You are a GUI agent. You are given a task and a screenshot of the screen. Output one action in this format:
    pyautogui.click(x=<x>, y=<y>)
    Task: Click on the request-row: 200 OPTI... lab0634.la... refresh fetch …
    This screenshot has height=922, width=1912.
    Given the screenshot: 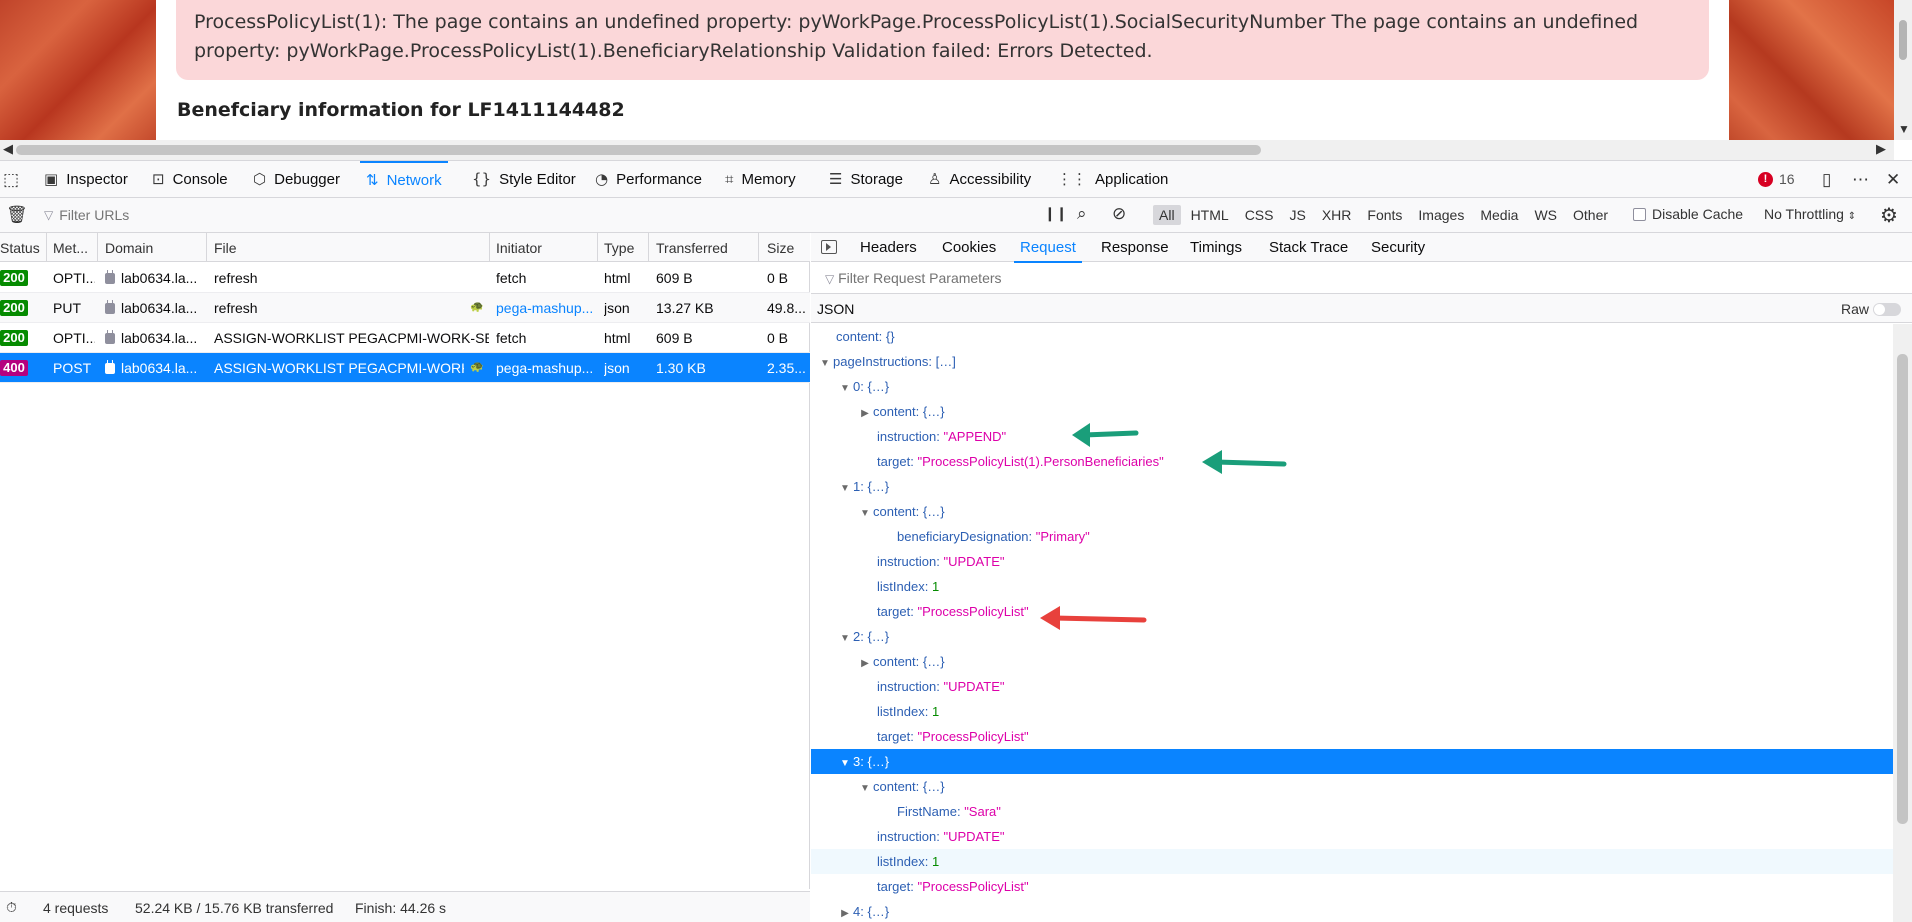 What is the action you would take?
    pyautogui.click(x=405, y=278)
    